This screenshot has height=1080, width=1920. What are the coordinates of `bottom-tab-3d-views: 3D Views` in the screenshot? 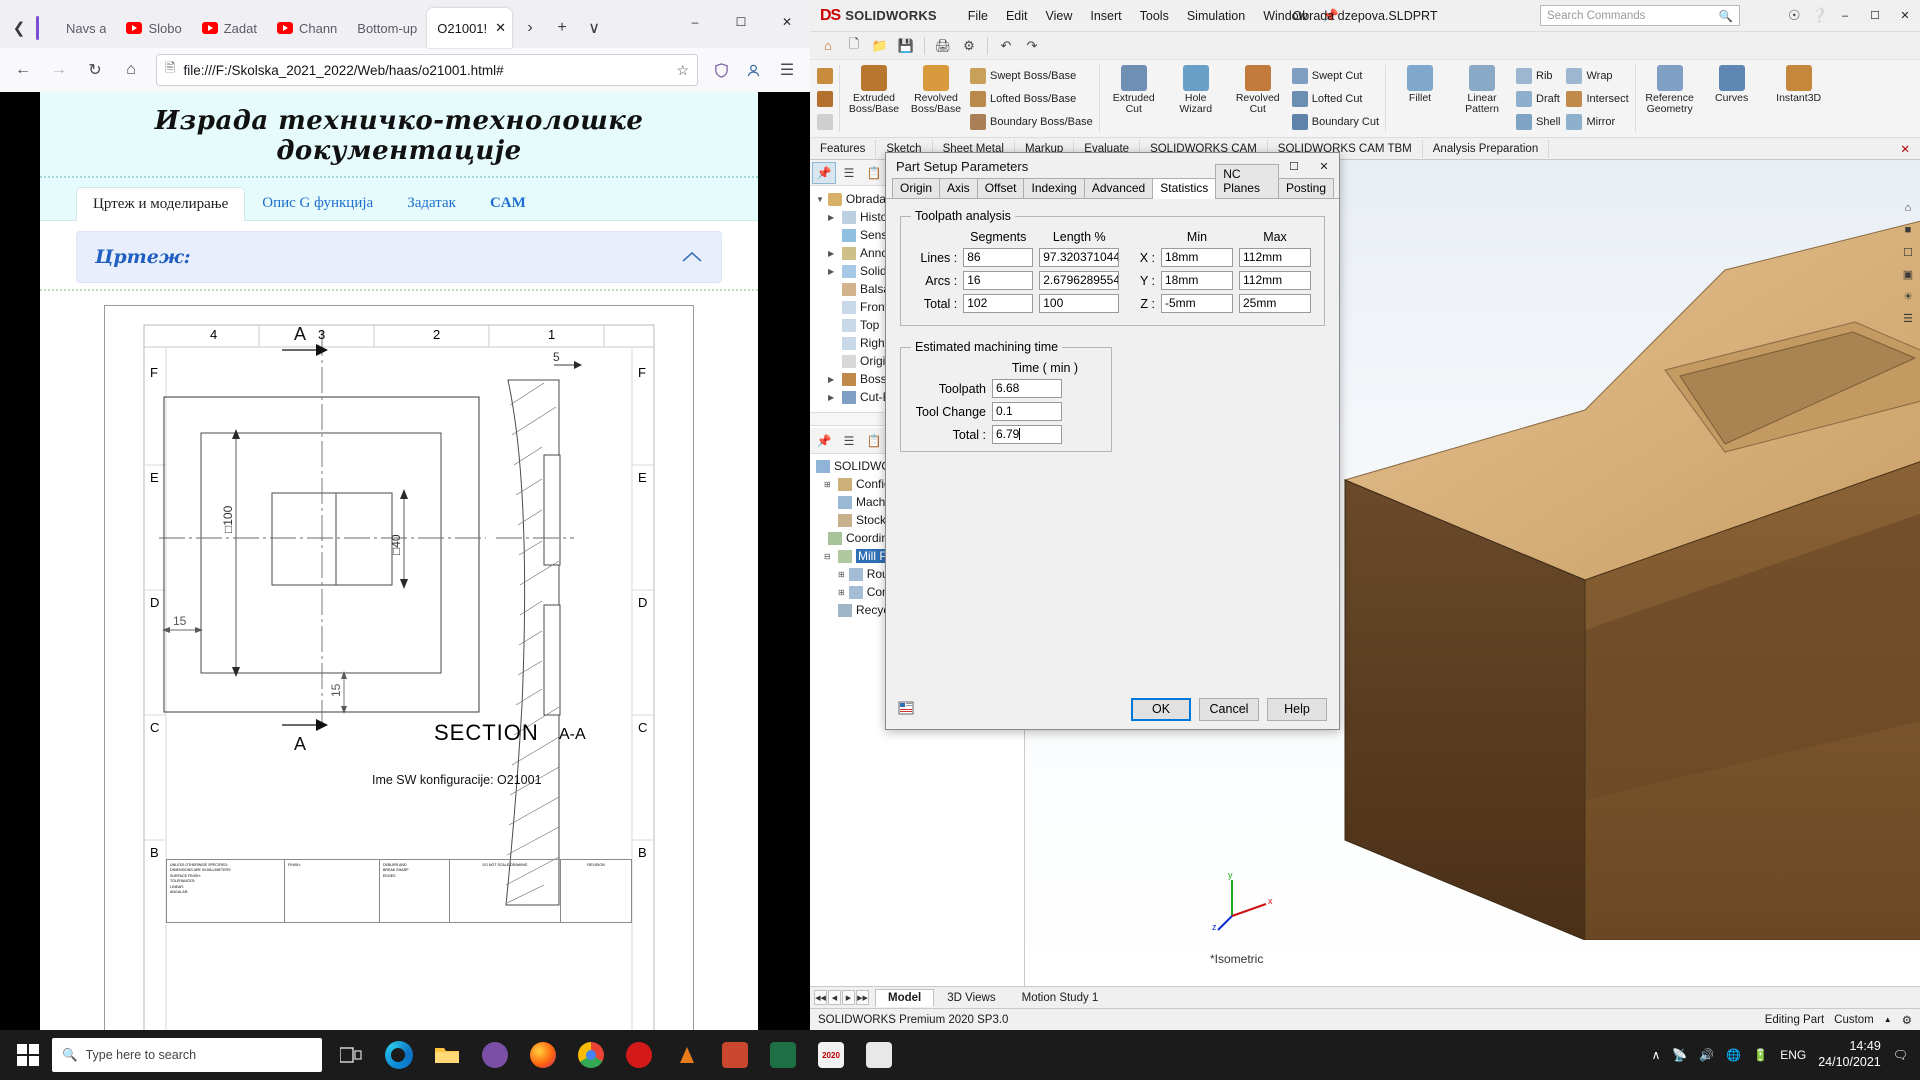 It's located at (971, 998).